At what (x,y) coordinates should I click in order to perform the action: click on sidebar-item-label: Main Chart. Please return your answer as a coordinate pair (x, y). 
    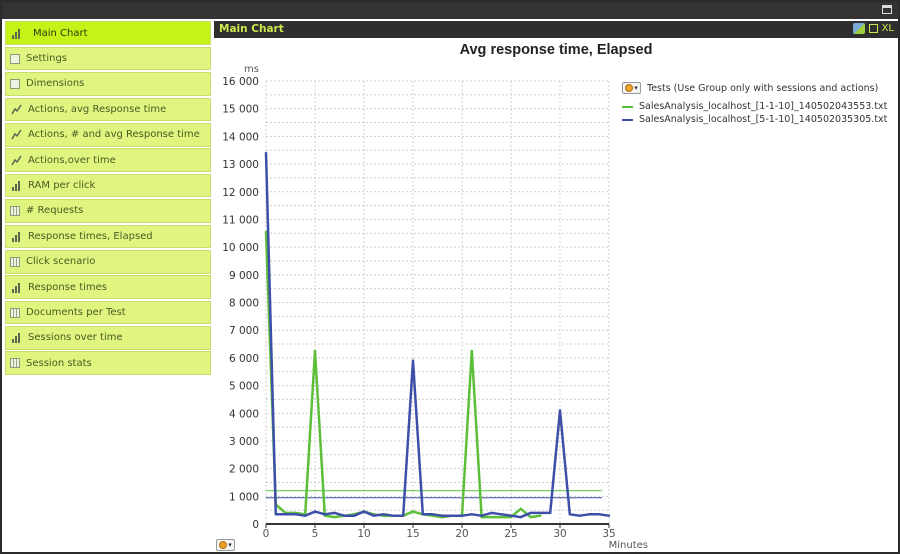
    Looking at the image, I should click on (60, 33).